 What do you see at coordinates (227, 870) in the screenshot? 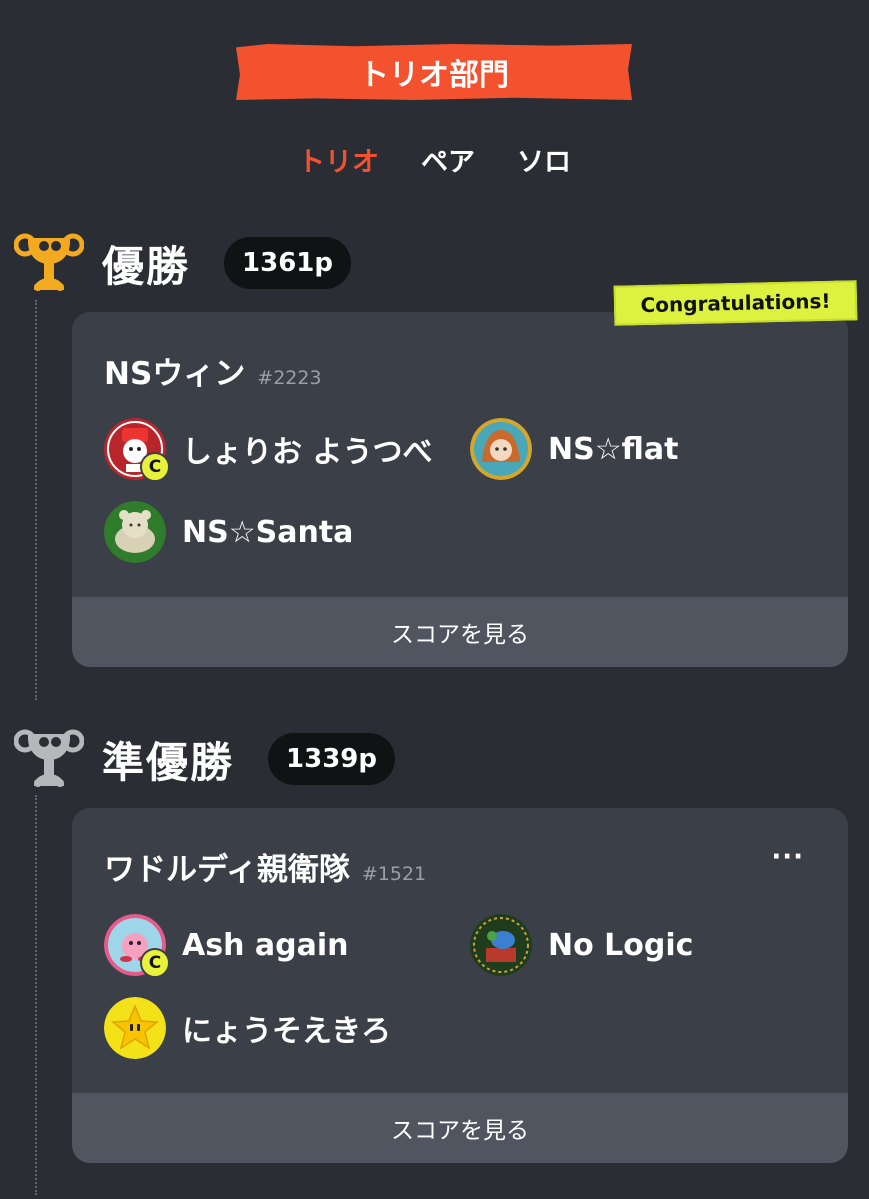
I see `team-name: ワドルディ親衛隊` at bounding box center [227, 870].